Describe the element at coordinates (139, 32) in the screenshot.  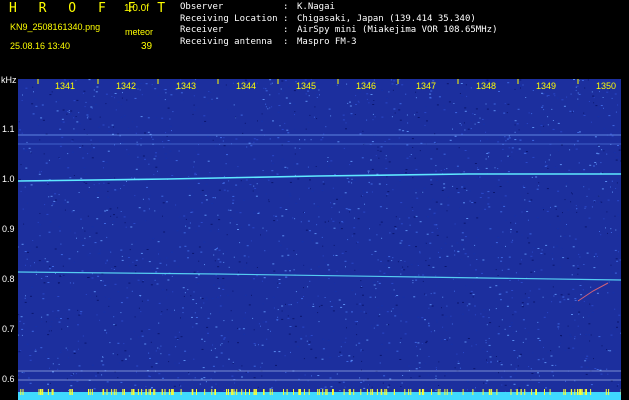
I see `detection-mode: meteor` at that location.